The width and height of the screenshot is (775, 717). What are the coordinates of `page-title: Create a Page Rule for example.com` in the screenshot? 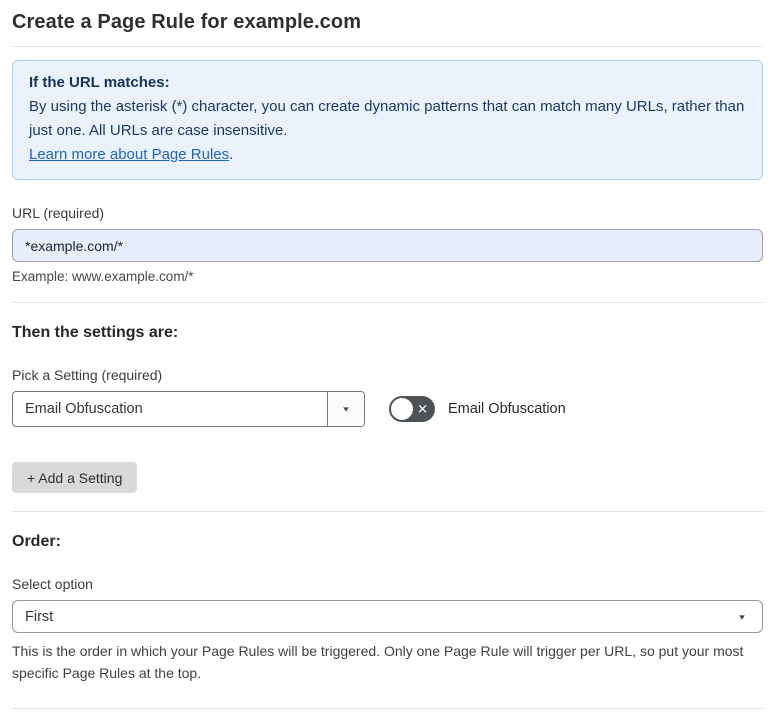 It's located at (187, 22).